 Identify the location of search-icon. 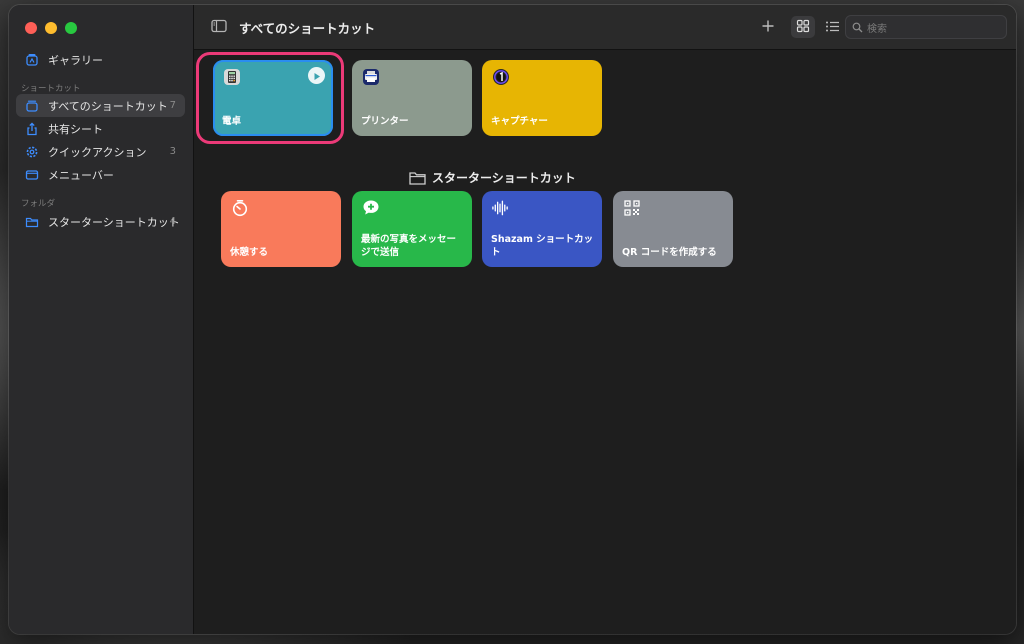
(857, 27).